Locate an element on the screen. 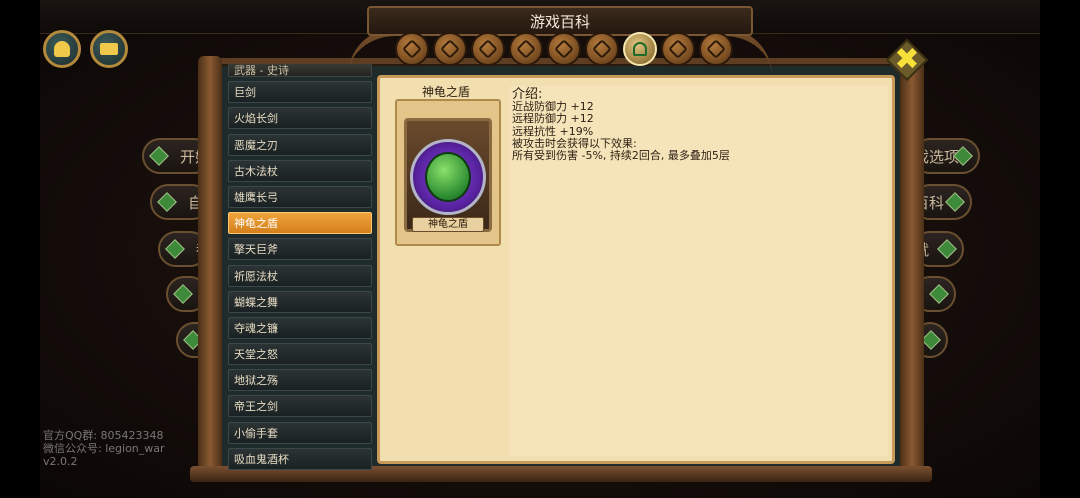  list-item: 擎天巨斧 is located at coordinates (300, 249).